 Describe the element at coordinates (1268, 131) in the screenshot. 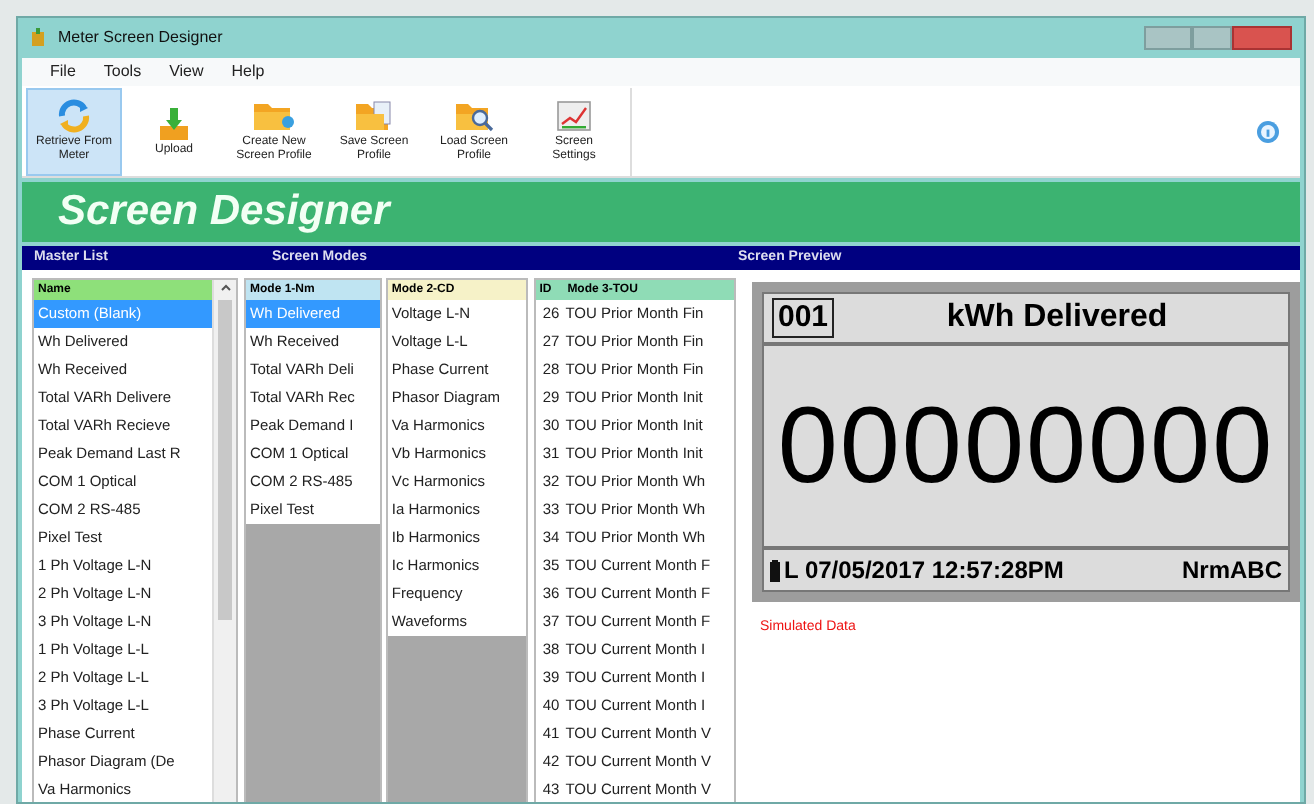

I see `info-icon` at that location.